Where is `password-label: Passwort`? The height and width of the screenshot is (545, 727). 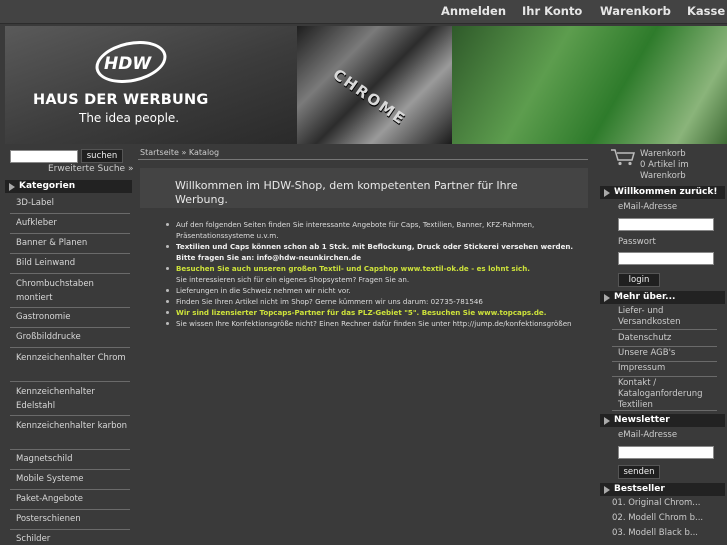 password-label: Passwort is located at coordinates (637, 242).